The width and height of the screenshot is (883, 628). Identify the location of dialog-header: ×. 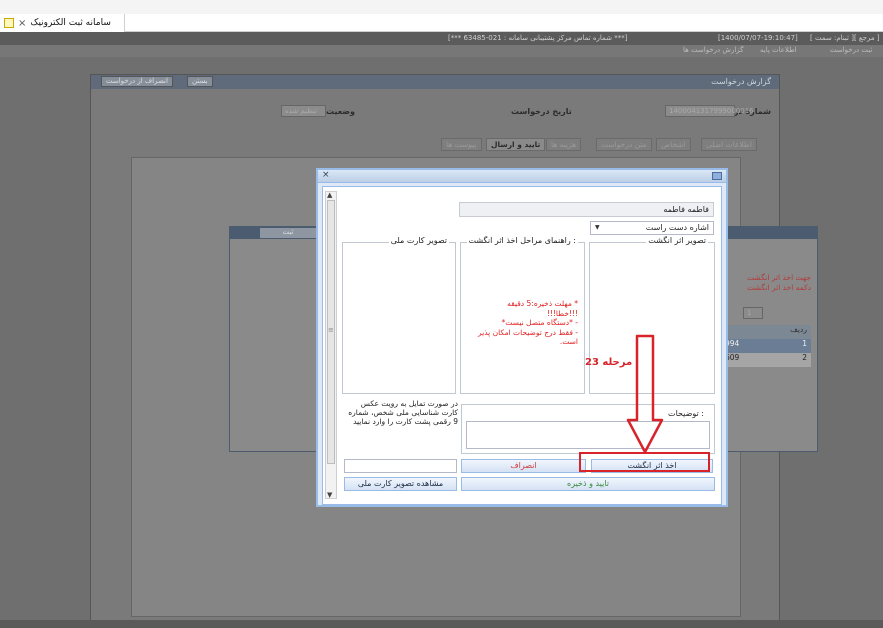
(522, 176).